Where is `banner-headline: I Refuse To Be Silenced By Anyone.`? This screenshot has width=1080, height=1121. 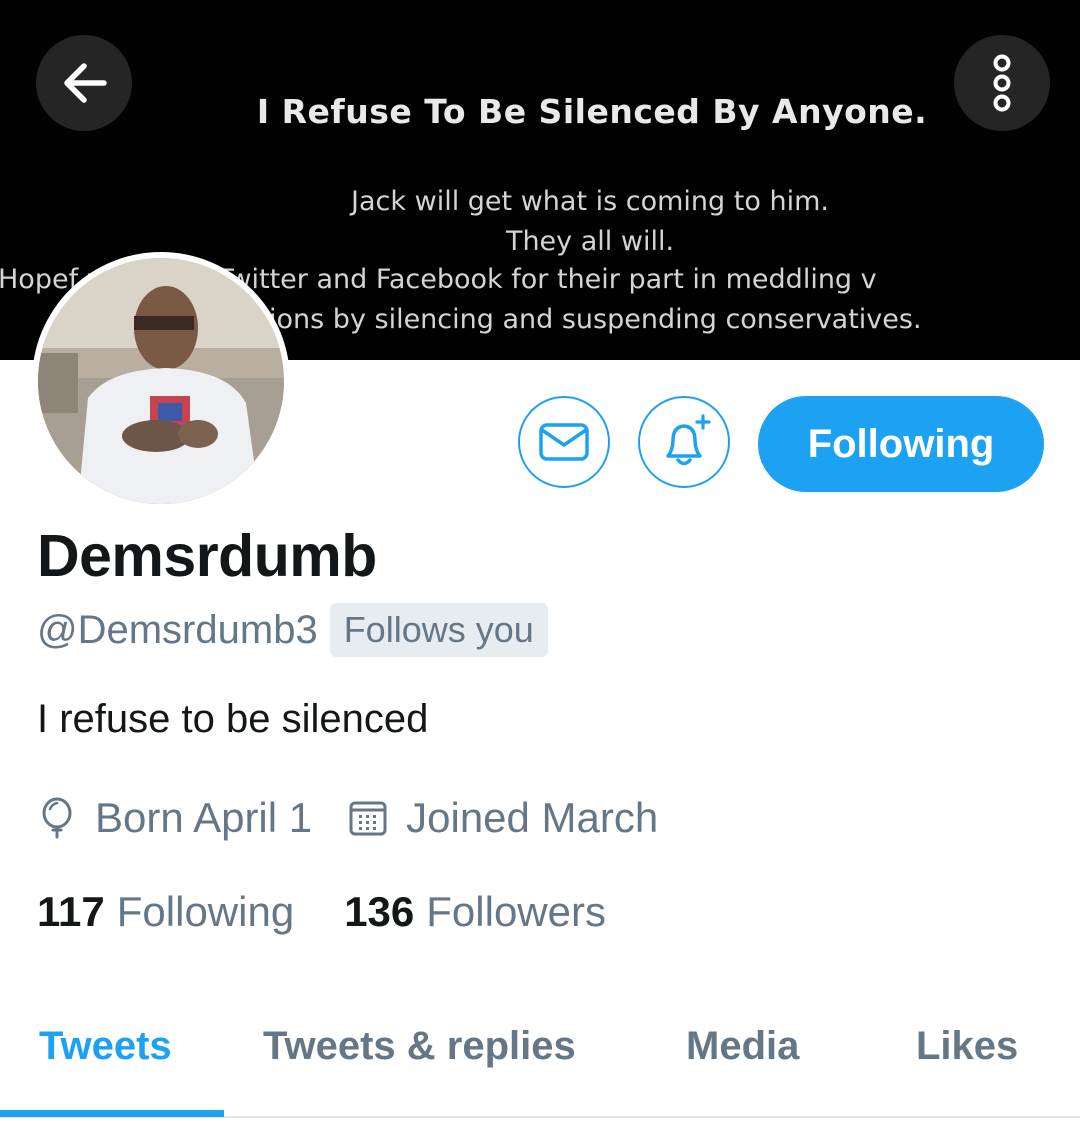 banner-headline: I Refuse To Be Silenced By Anyone. is located at coordinates (592, 111).